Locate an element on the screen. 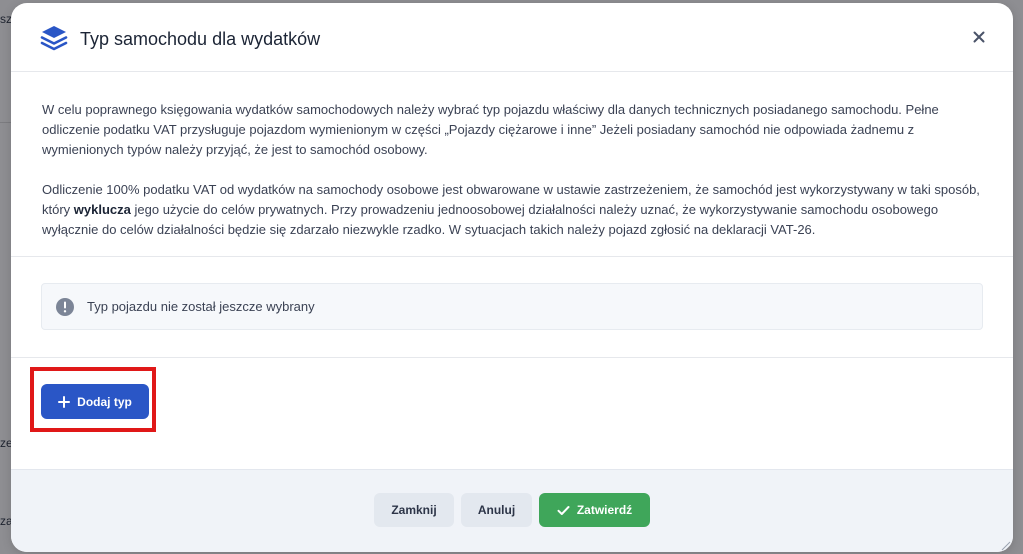 This screenshot has height=554, width=1023. confirm-button-label: Zatwierdź is located at coordinates (604, 510).